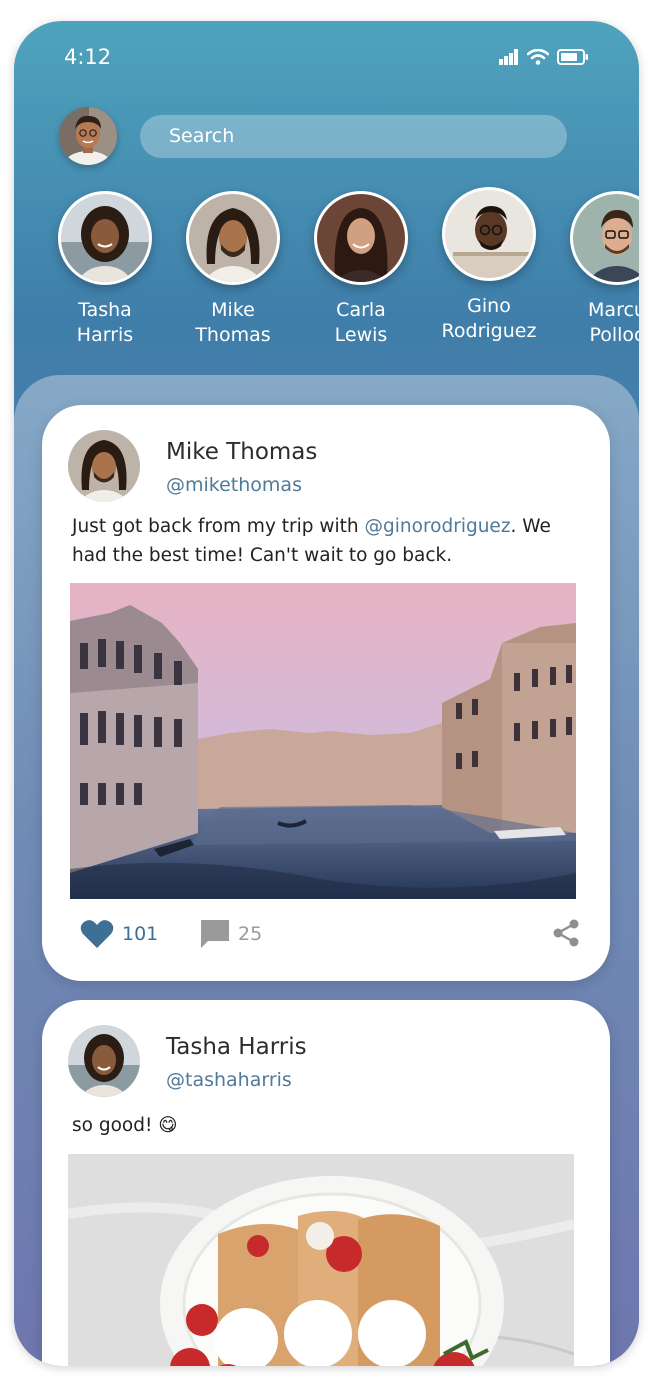 This screenshot has height=1388, width=652. I want to click on story-marcus-pollock: MarcuPolloc, so click(603, 269).